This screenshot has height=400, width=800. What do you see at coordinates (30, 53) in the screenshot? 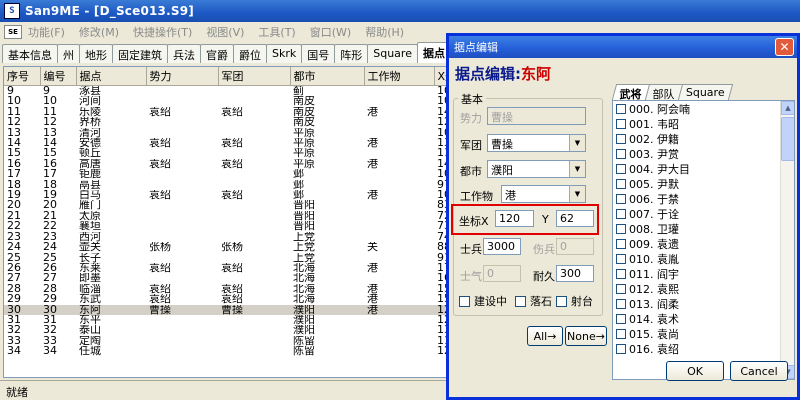
I see `tab-basic-info: 基本信息` at bounding box center [30, 53].